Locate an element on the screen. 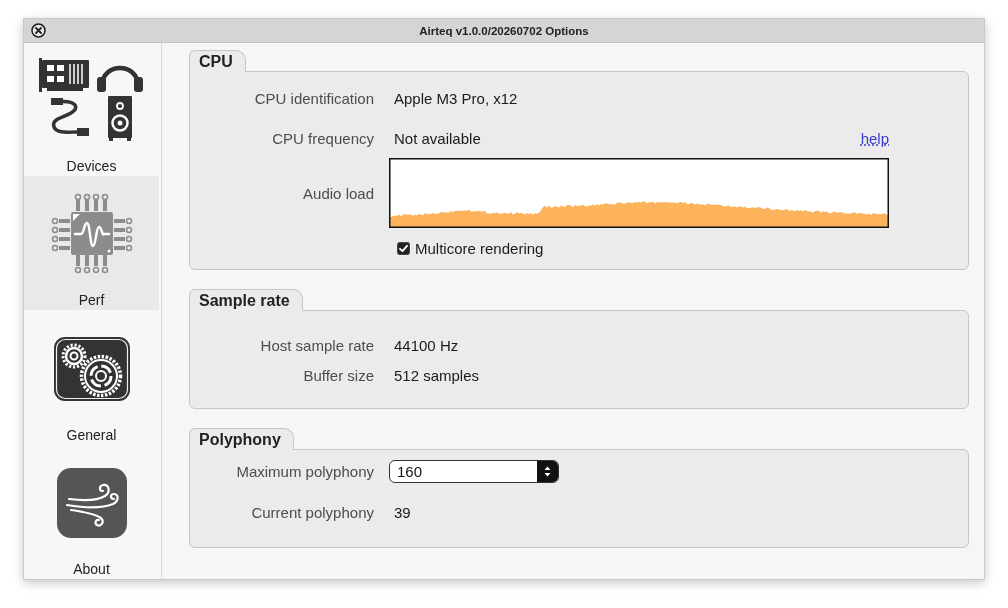  sidebar-item: General is located at coordinates (91, 377).